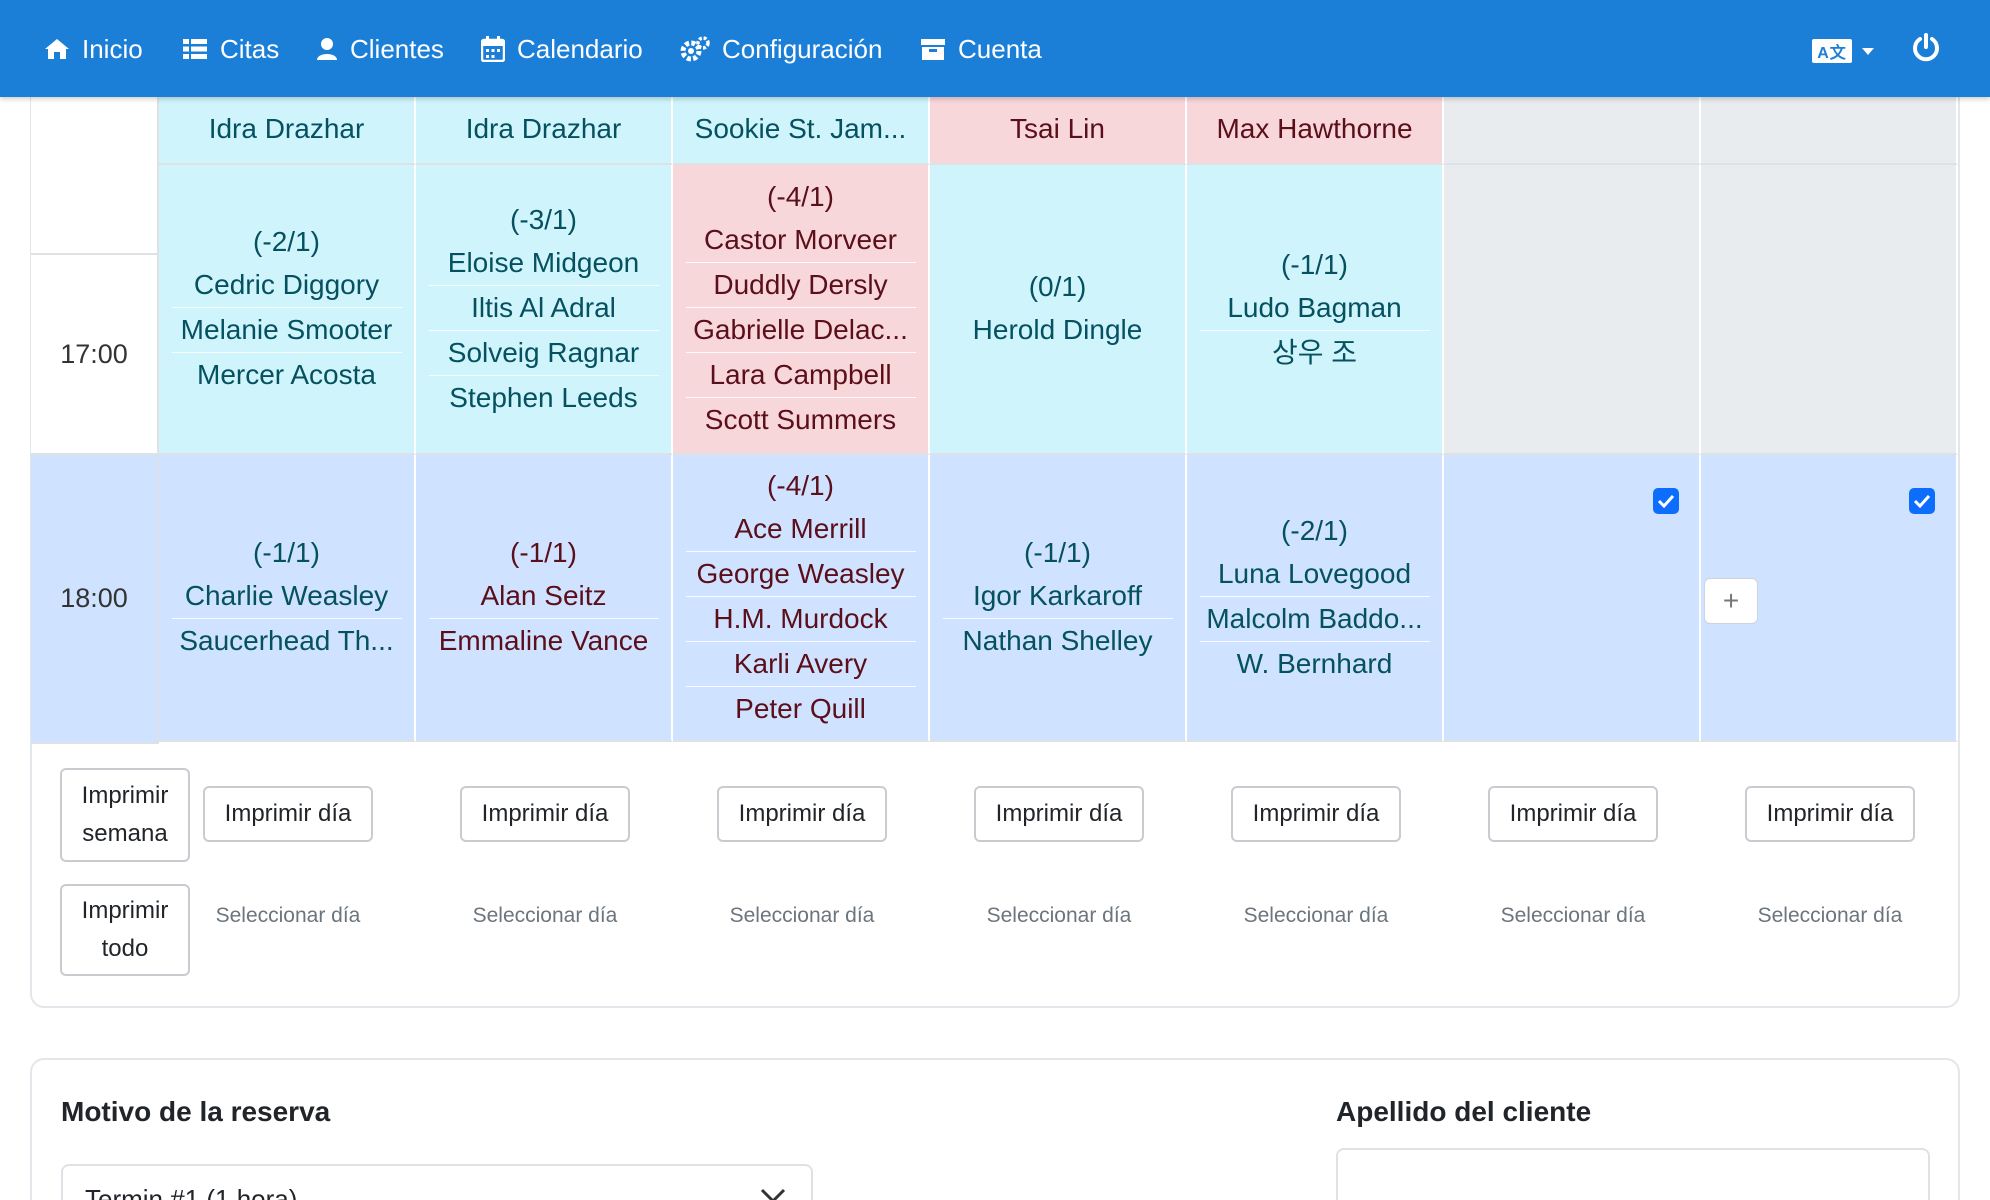  I want to click on reason-label: Motivo de la reserva, so click(196, 1111).